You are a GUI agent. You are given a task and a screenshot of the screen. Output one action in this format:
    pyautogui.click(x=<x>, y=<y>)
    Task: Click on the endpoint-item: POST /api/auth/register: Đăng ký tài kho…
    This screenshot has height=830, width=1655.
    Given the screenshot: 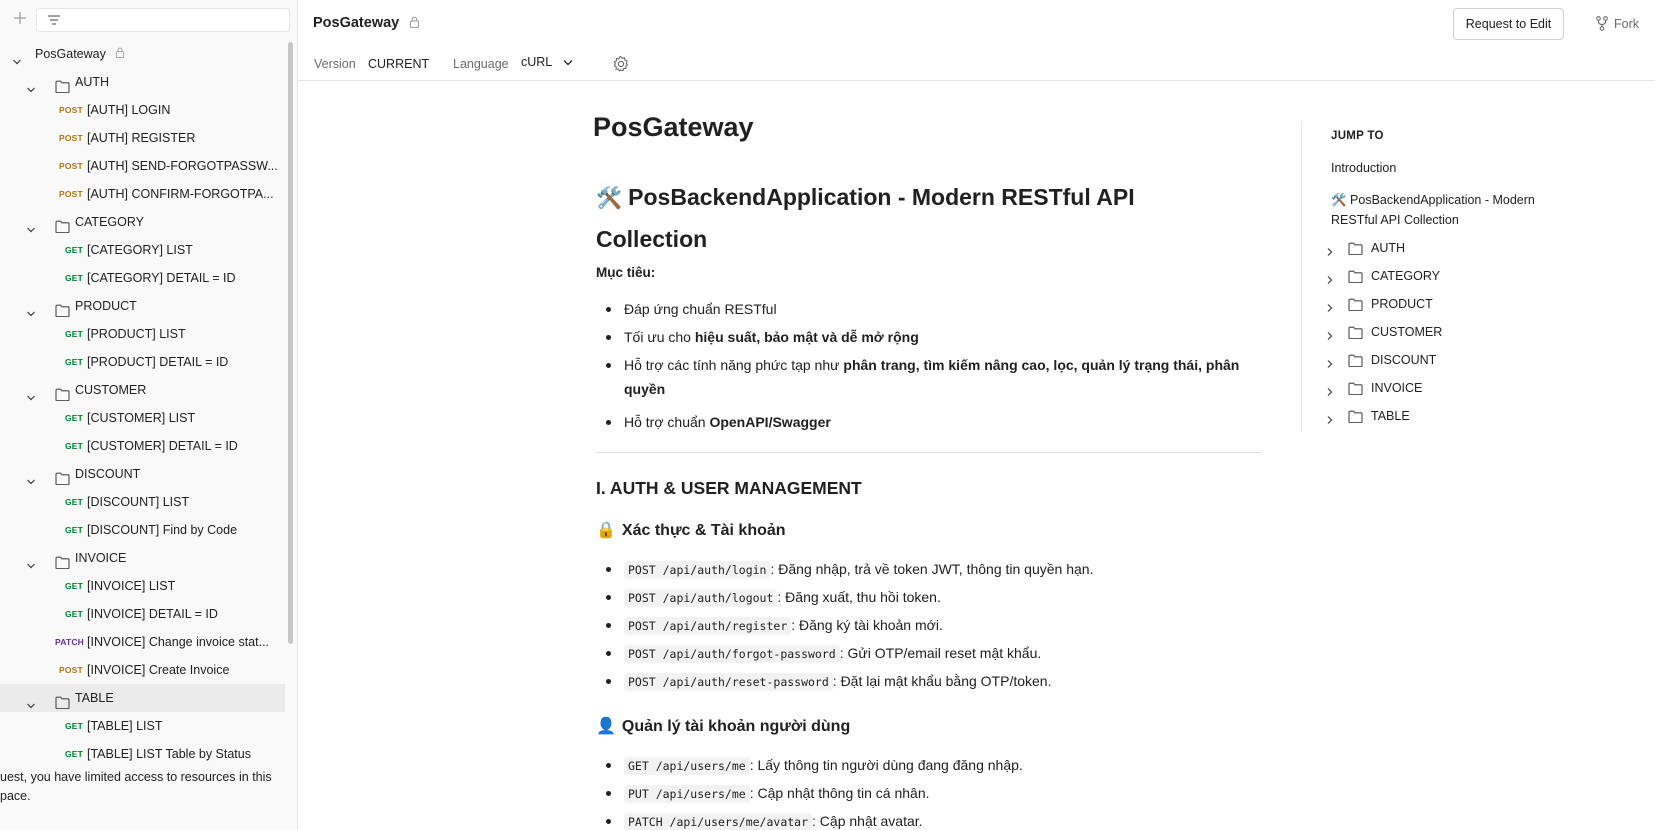 What is the action you would take?
    pyautogui.click(x=926, y=625)
    